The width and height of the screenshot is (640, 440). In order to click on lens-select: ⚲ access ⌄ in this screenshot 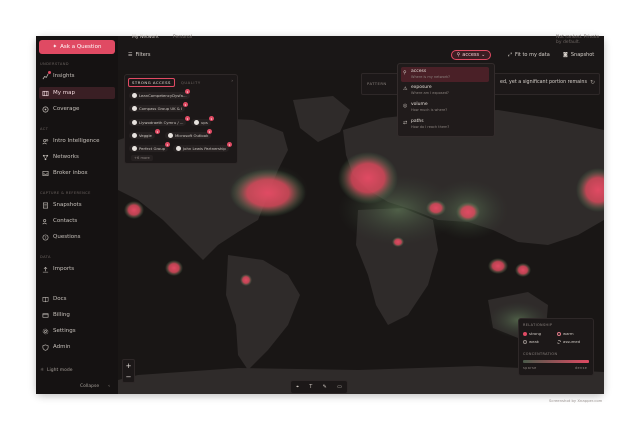, I will do `click(471, 55)`.